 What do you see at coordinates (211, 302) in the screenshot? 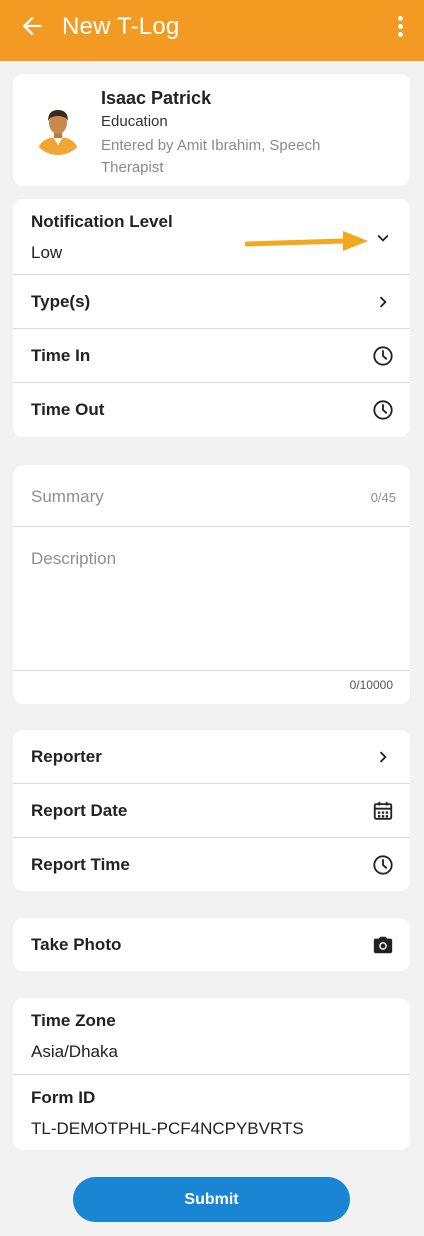
I see `types-row: Type(s)` at bounding box center [211, 302].